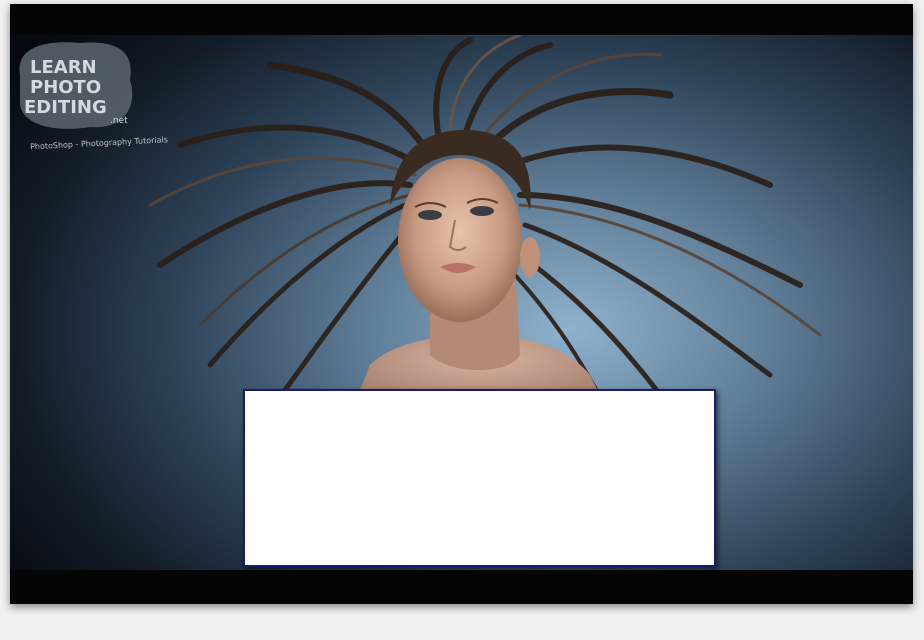 The width and height of the screenshot is (924, 640). Describe the element at coordinates (461, 587) in the screenshot. I see `letterbox-bottom-bar` at that location.